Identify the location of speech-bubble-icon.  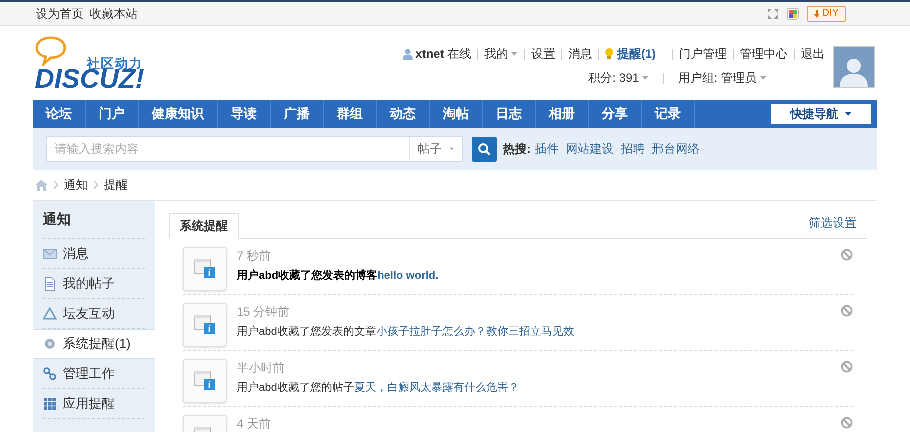
(51, 51).